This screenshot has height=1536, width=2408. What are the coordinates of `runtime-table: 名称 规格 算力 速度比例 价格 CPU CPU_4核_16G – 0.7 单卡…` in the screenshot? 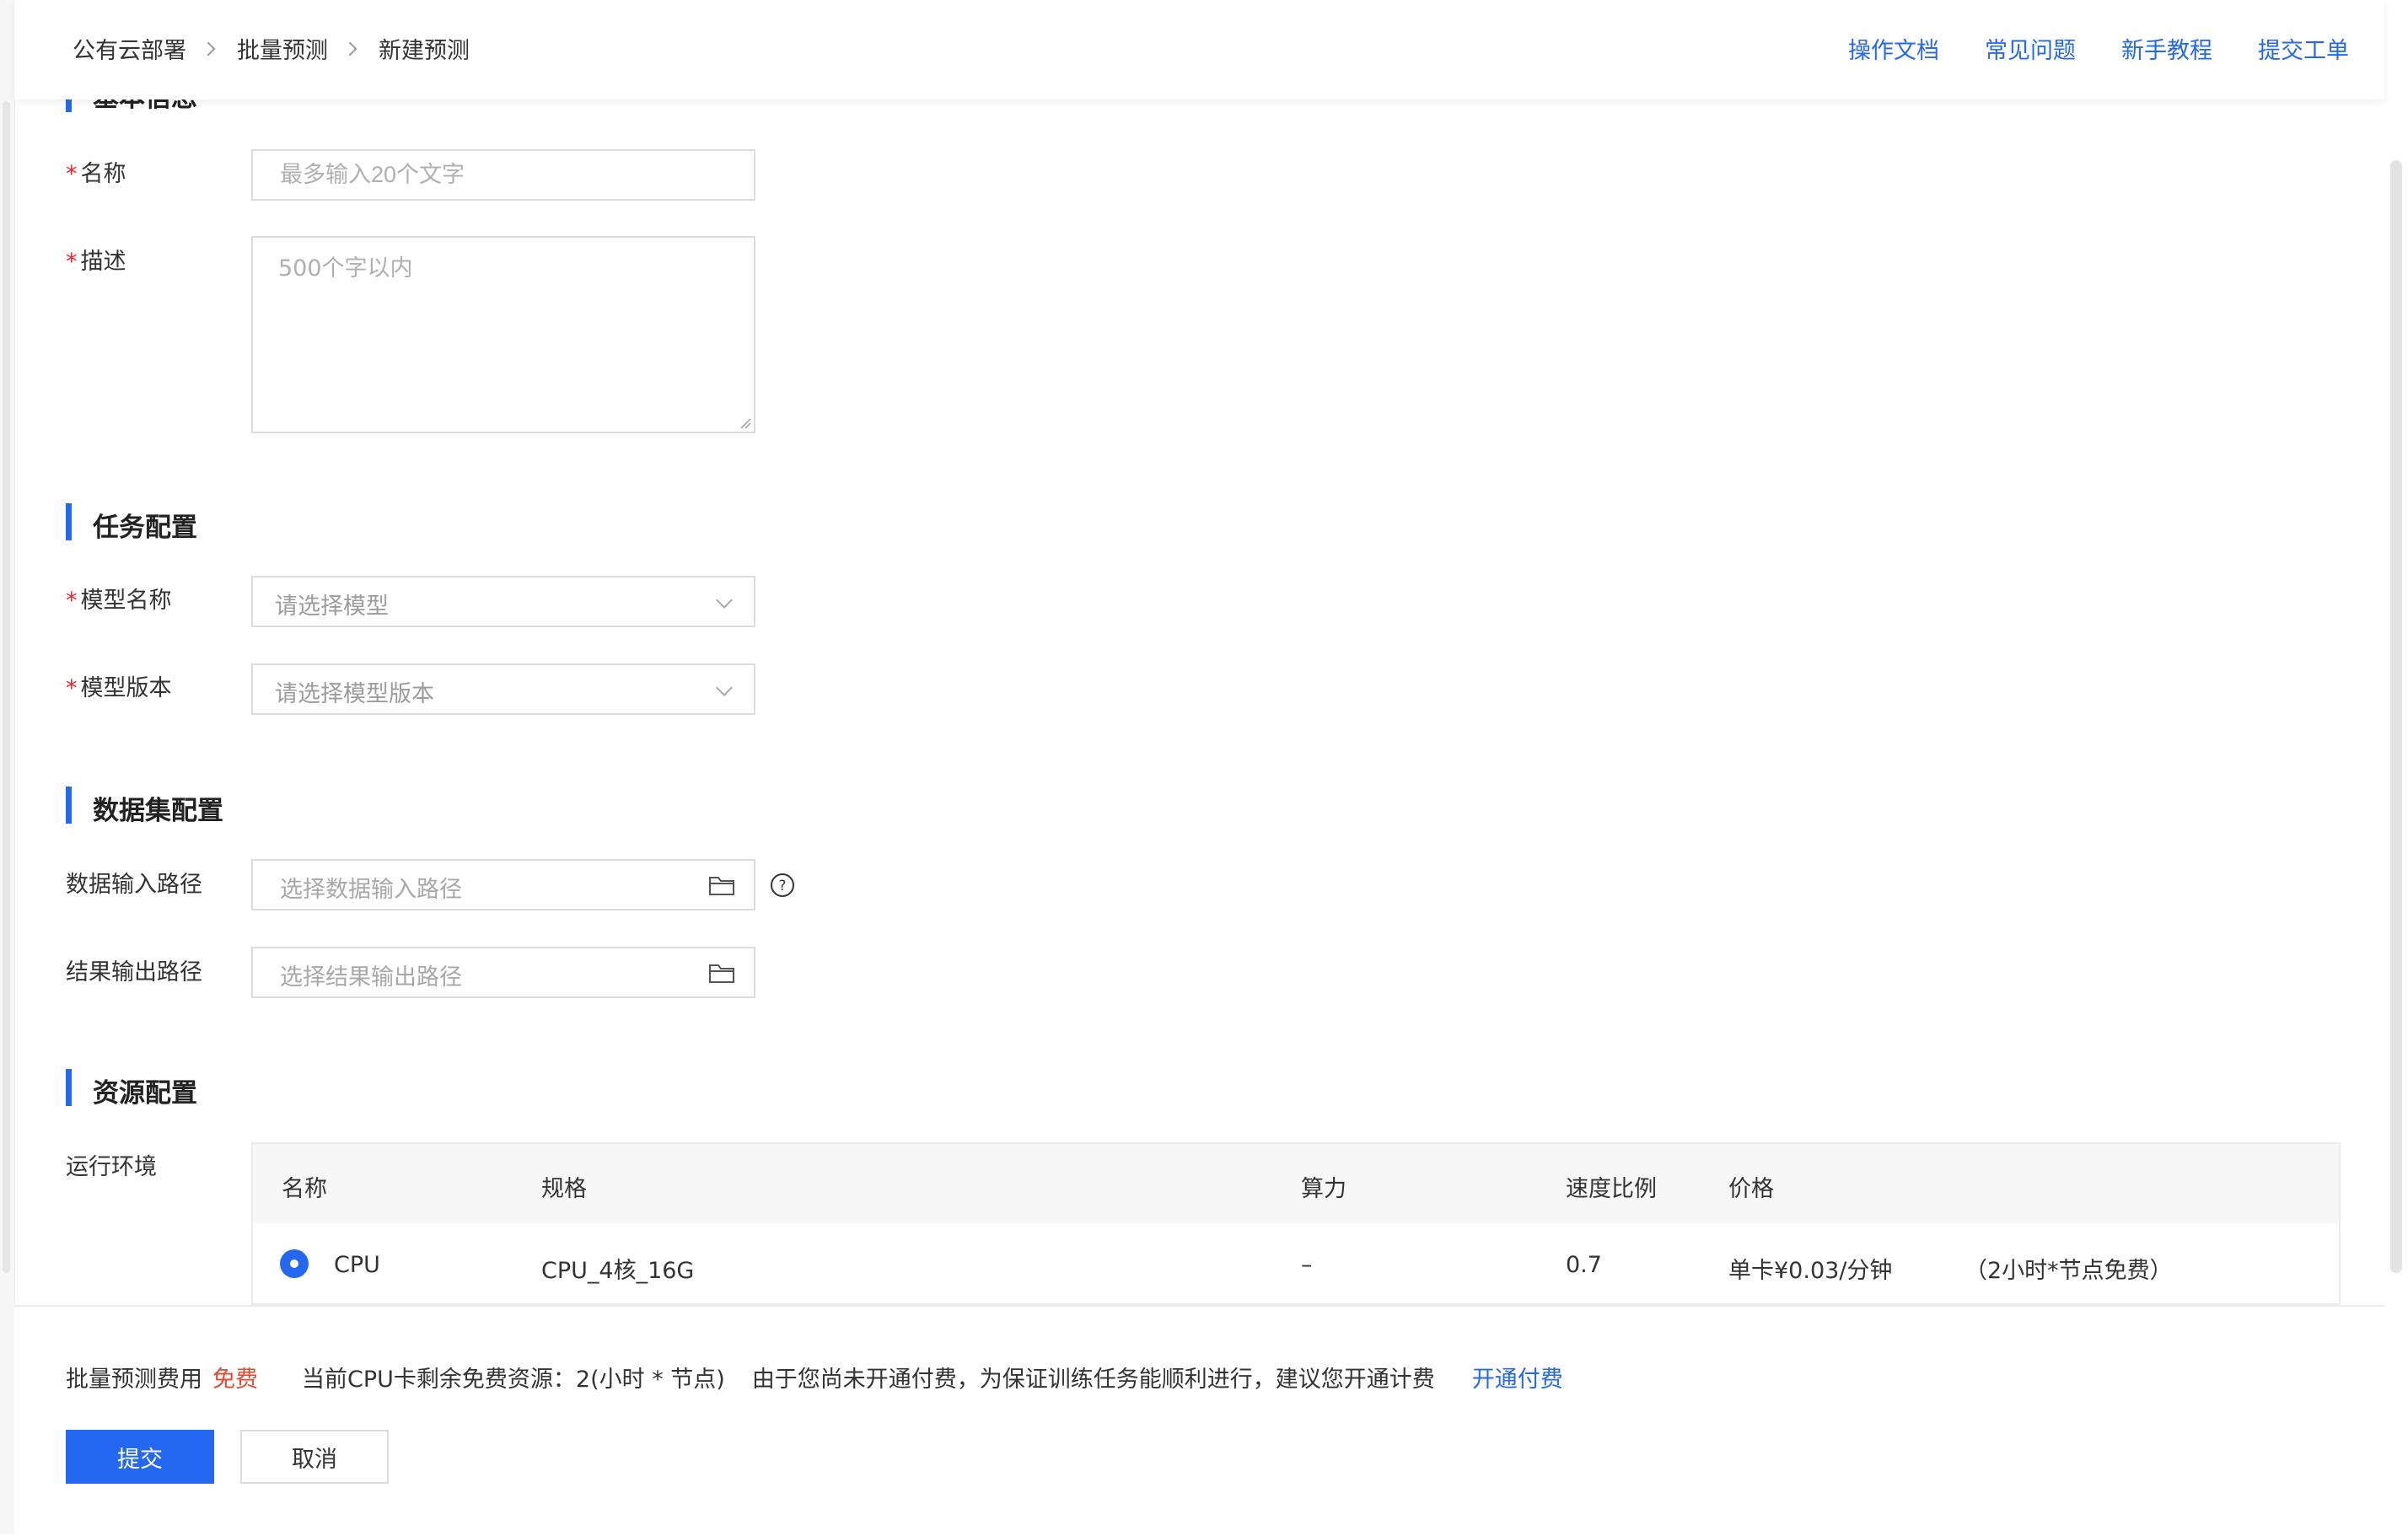 It's located at (1296, 1223).